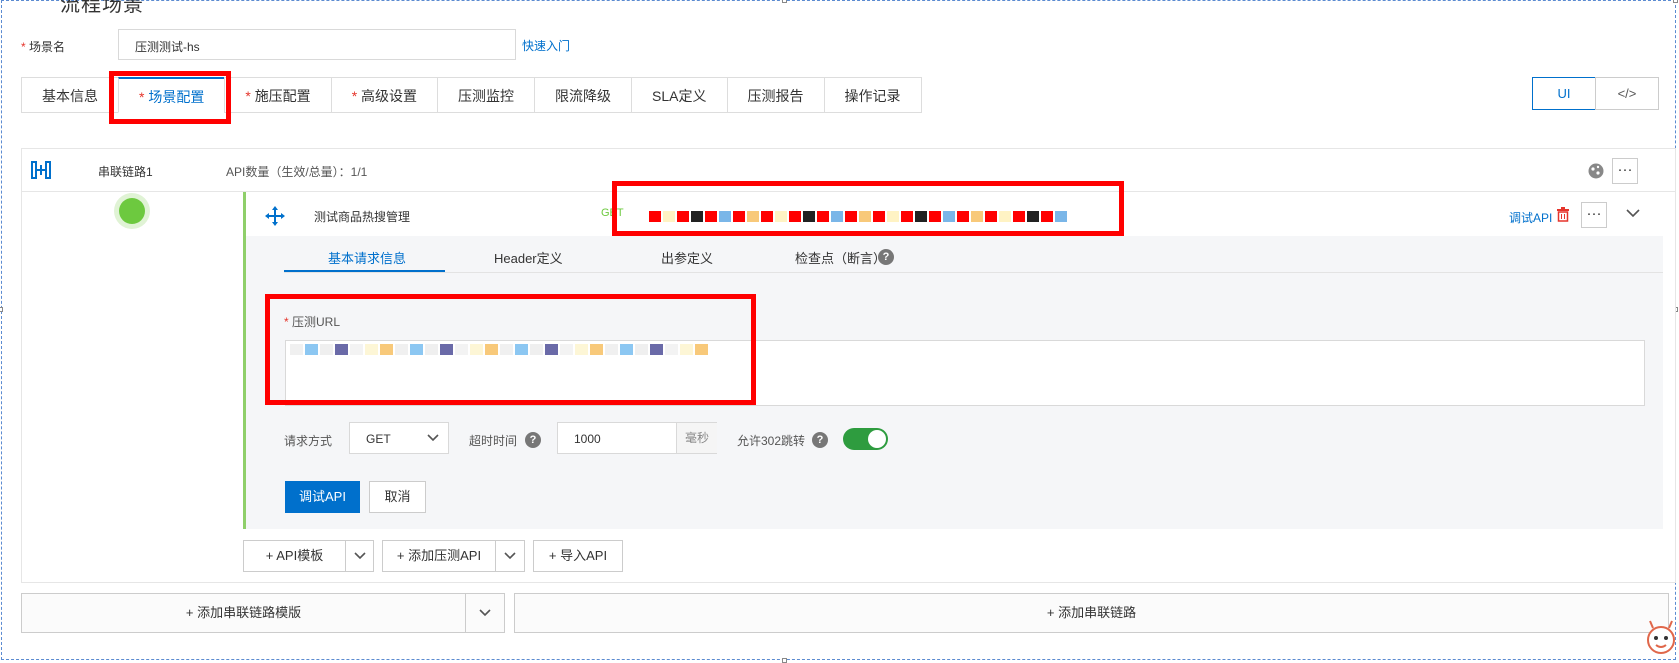 The width and height of the screenshot is (1679, 663). What do you see at coordinates (528, 257) in the screenshot?
I see `subtab-header-definition: Header定义` at bounding box center [528, 257].